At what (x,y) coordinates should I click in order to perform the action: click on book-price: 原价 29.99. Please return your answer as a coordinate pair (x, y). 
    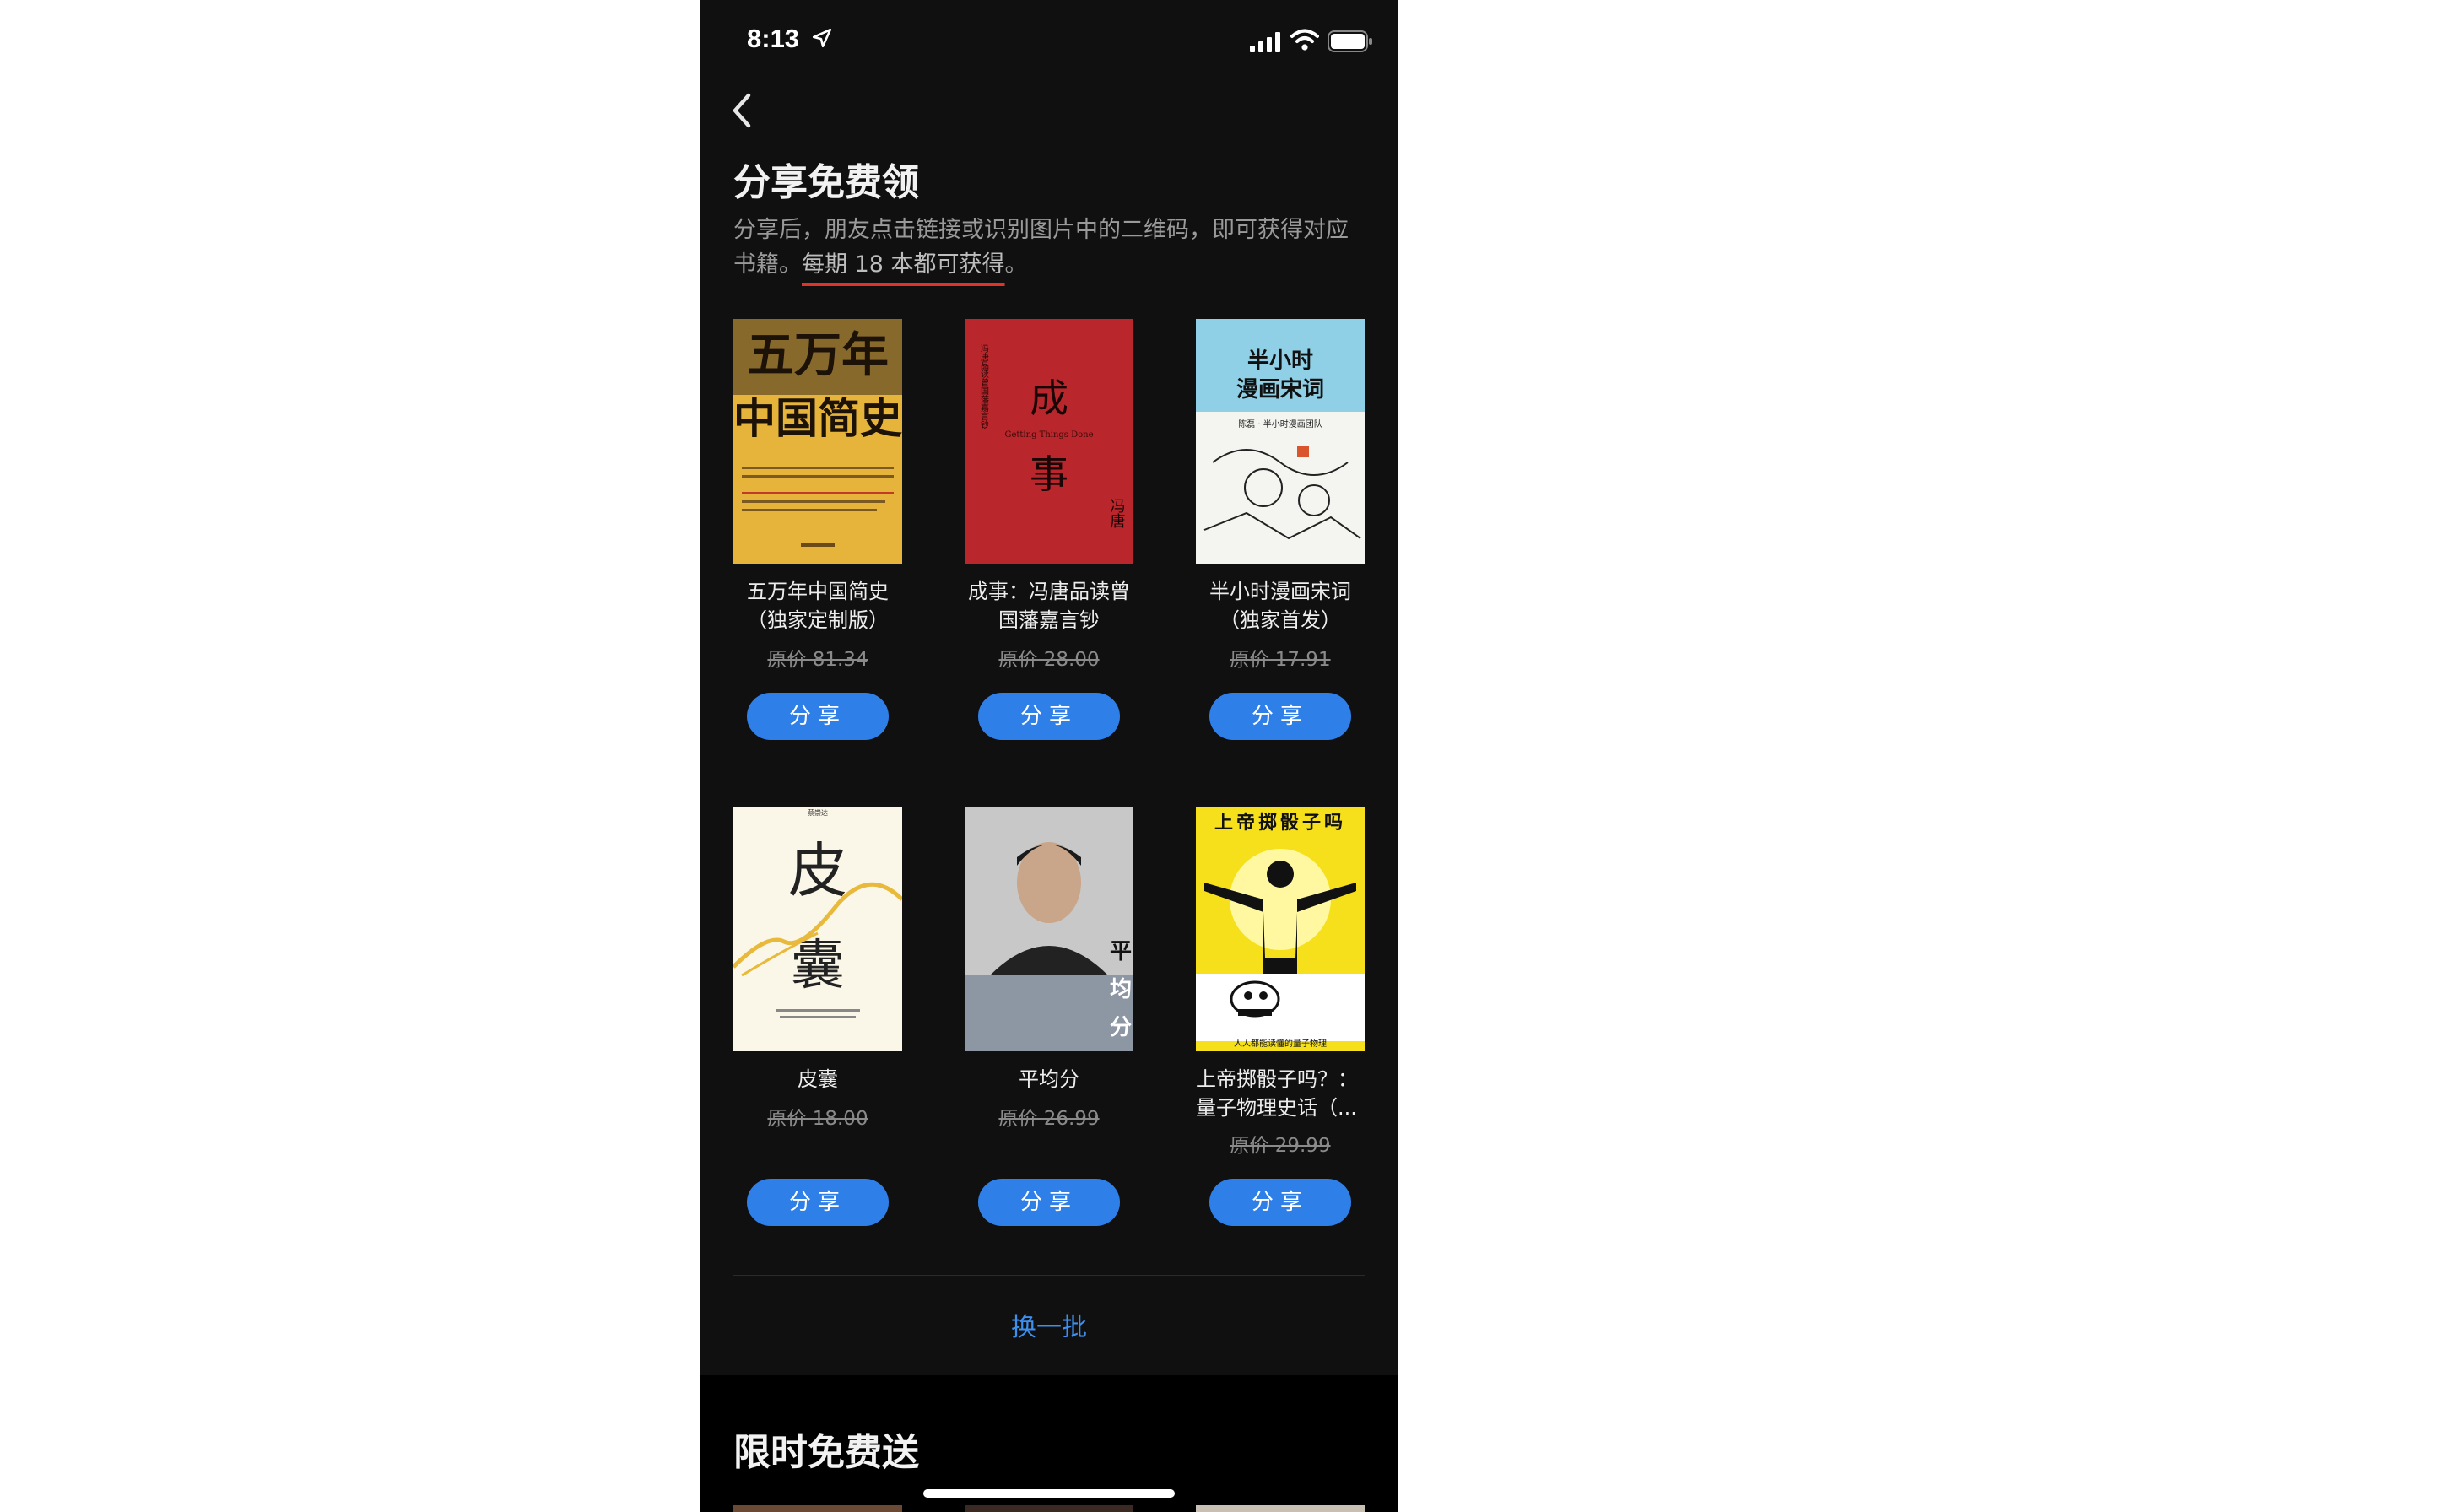
    Looking at the image, I should click on (1280, 1146).